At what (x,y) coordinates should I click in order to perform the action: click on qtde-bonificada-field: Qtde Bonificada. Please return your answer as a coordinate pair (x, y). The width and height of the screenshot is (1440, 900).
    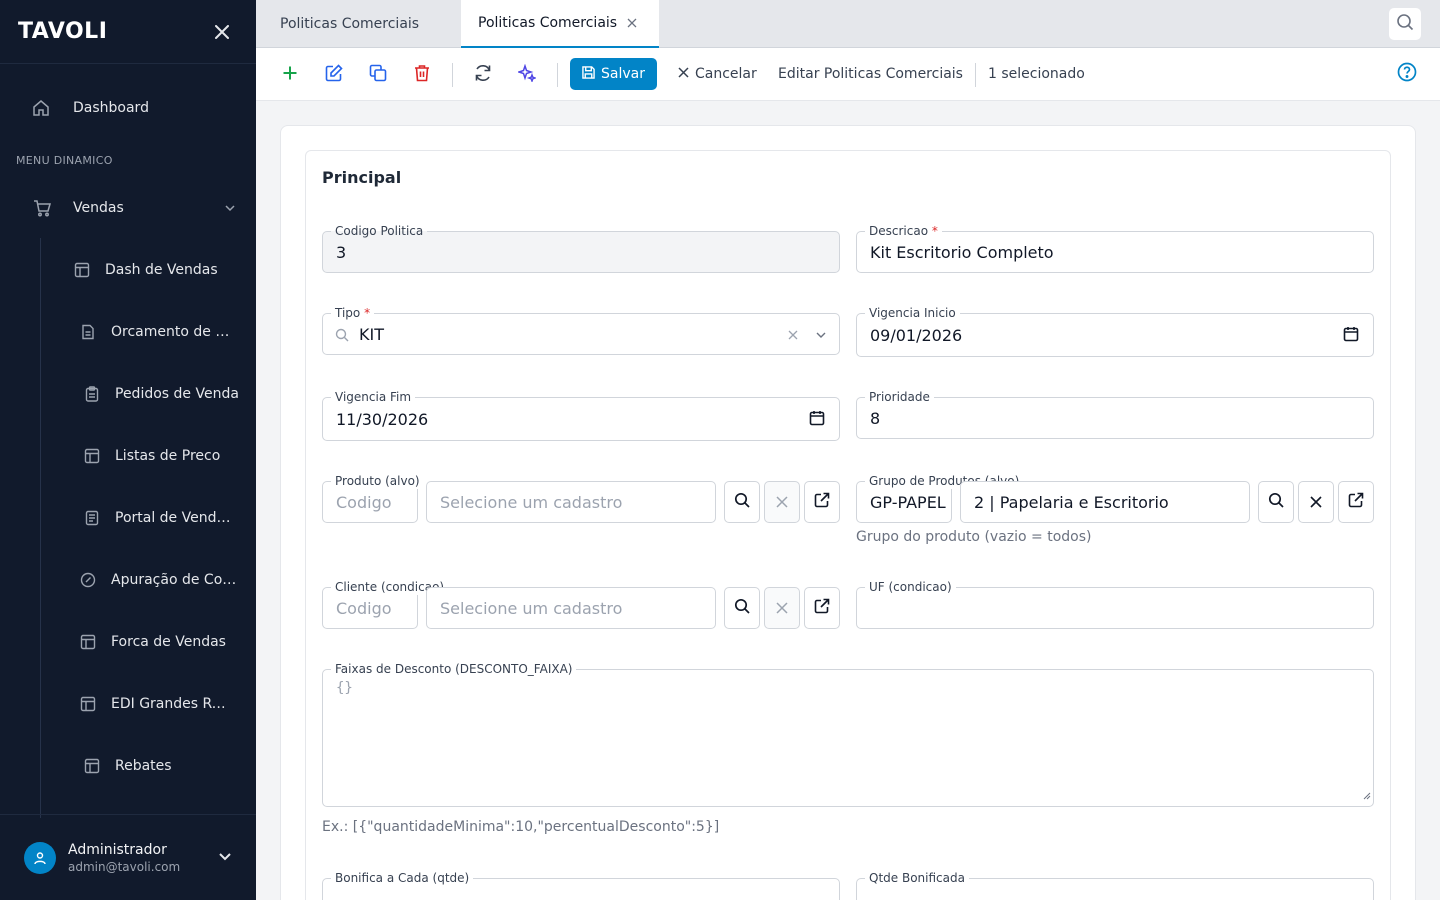
    Looking at the image, I should click on (1115, 885).